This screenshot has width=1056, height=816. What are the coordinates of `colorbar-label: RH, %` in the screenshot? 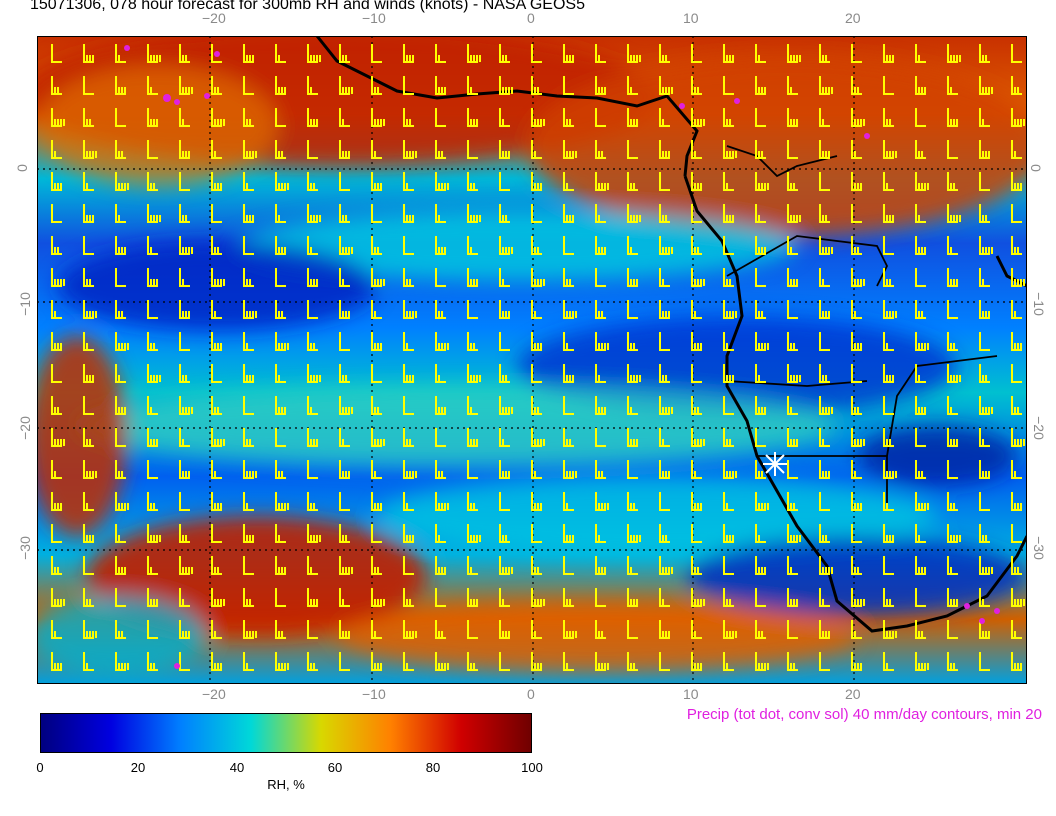 It's located at (286, 784).